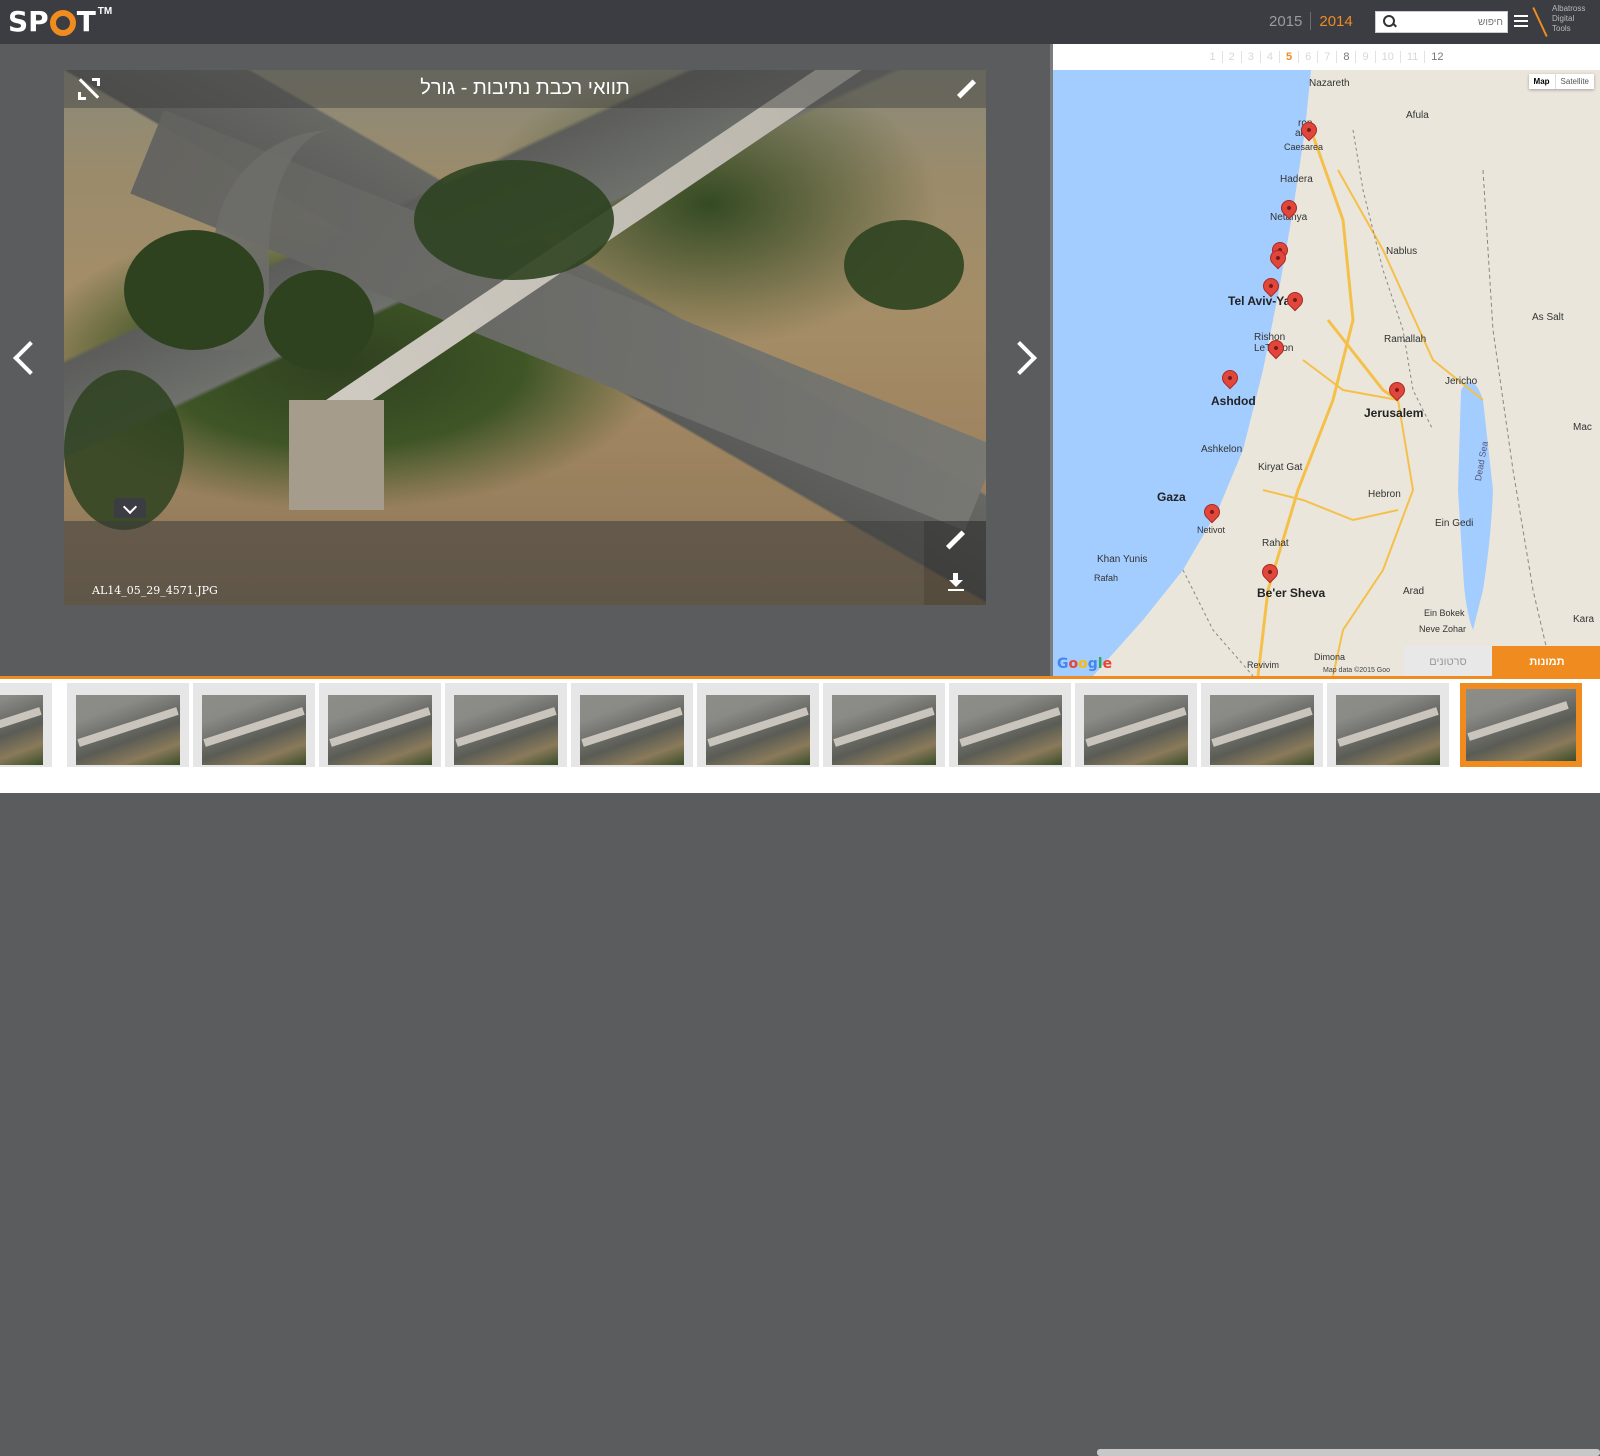 The width and height of the screenshot is (1600, 1456). Describe the element at coordinates (1366, 57) in the screenshot. I see `ruler-mark: 9` at that location.